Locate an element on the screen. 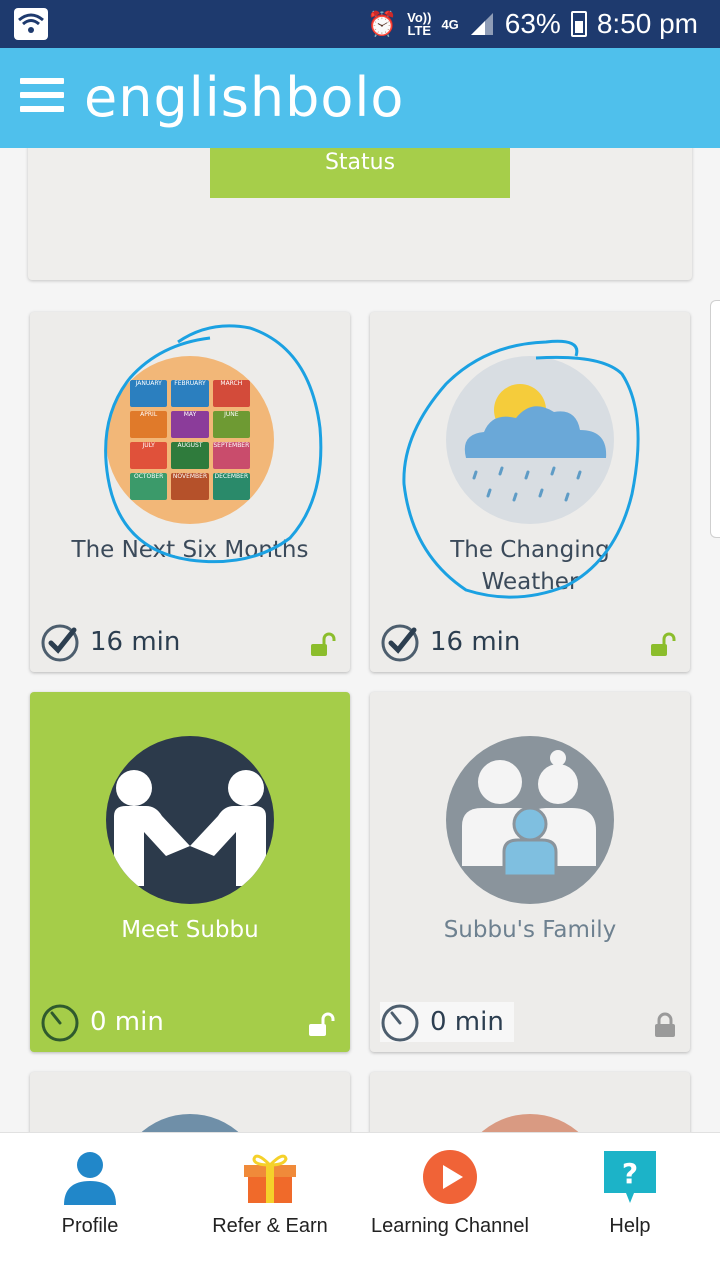 This screenshot has width=720, height=1280. card-title: The Next Six Months is located at coordinates (190, 550).